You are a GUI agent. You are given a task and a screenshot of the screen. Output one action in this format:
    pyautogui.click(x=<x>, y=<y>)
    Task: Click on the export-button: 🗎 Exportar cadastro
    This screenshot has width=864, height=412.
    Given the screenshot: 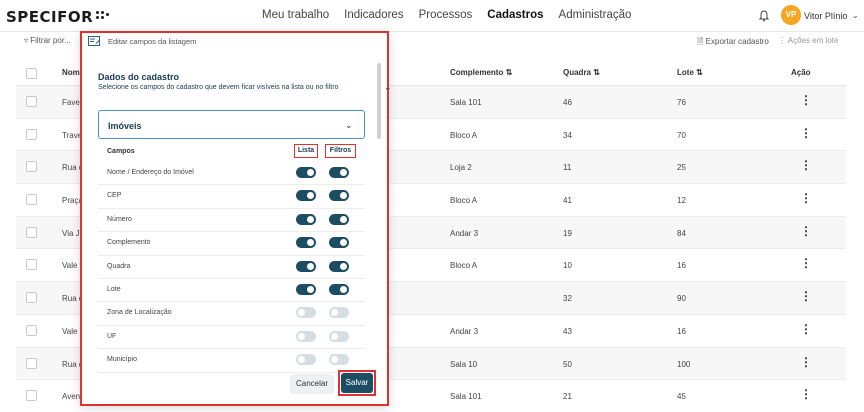 What is the action you would take?
    pyautogui.click(x=733, y=43)
    